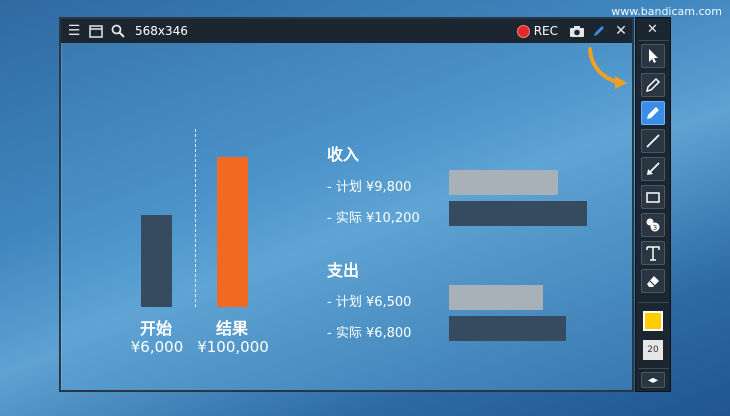 Image resolution: width=730 pixels, height=416 pixels. What do you see at coordinates (96, 31) in the screenshot?
I see `window-icon` at bounding box center [96, 31].